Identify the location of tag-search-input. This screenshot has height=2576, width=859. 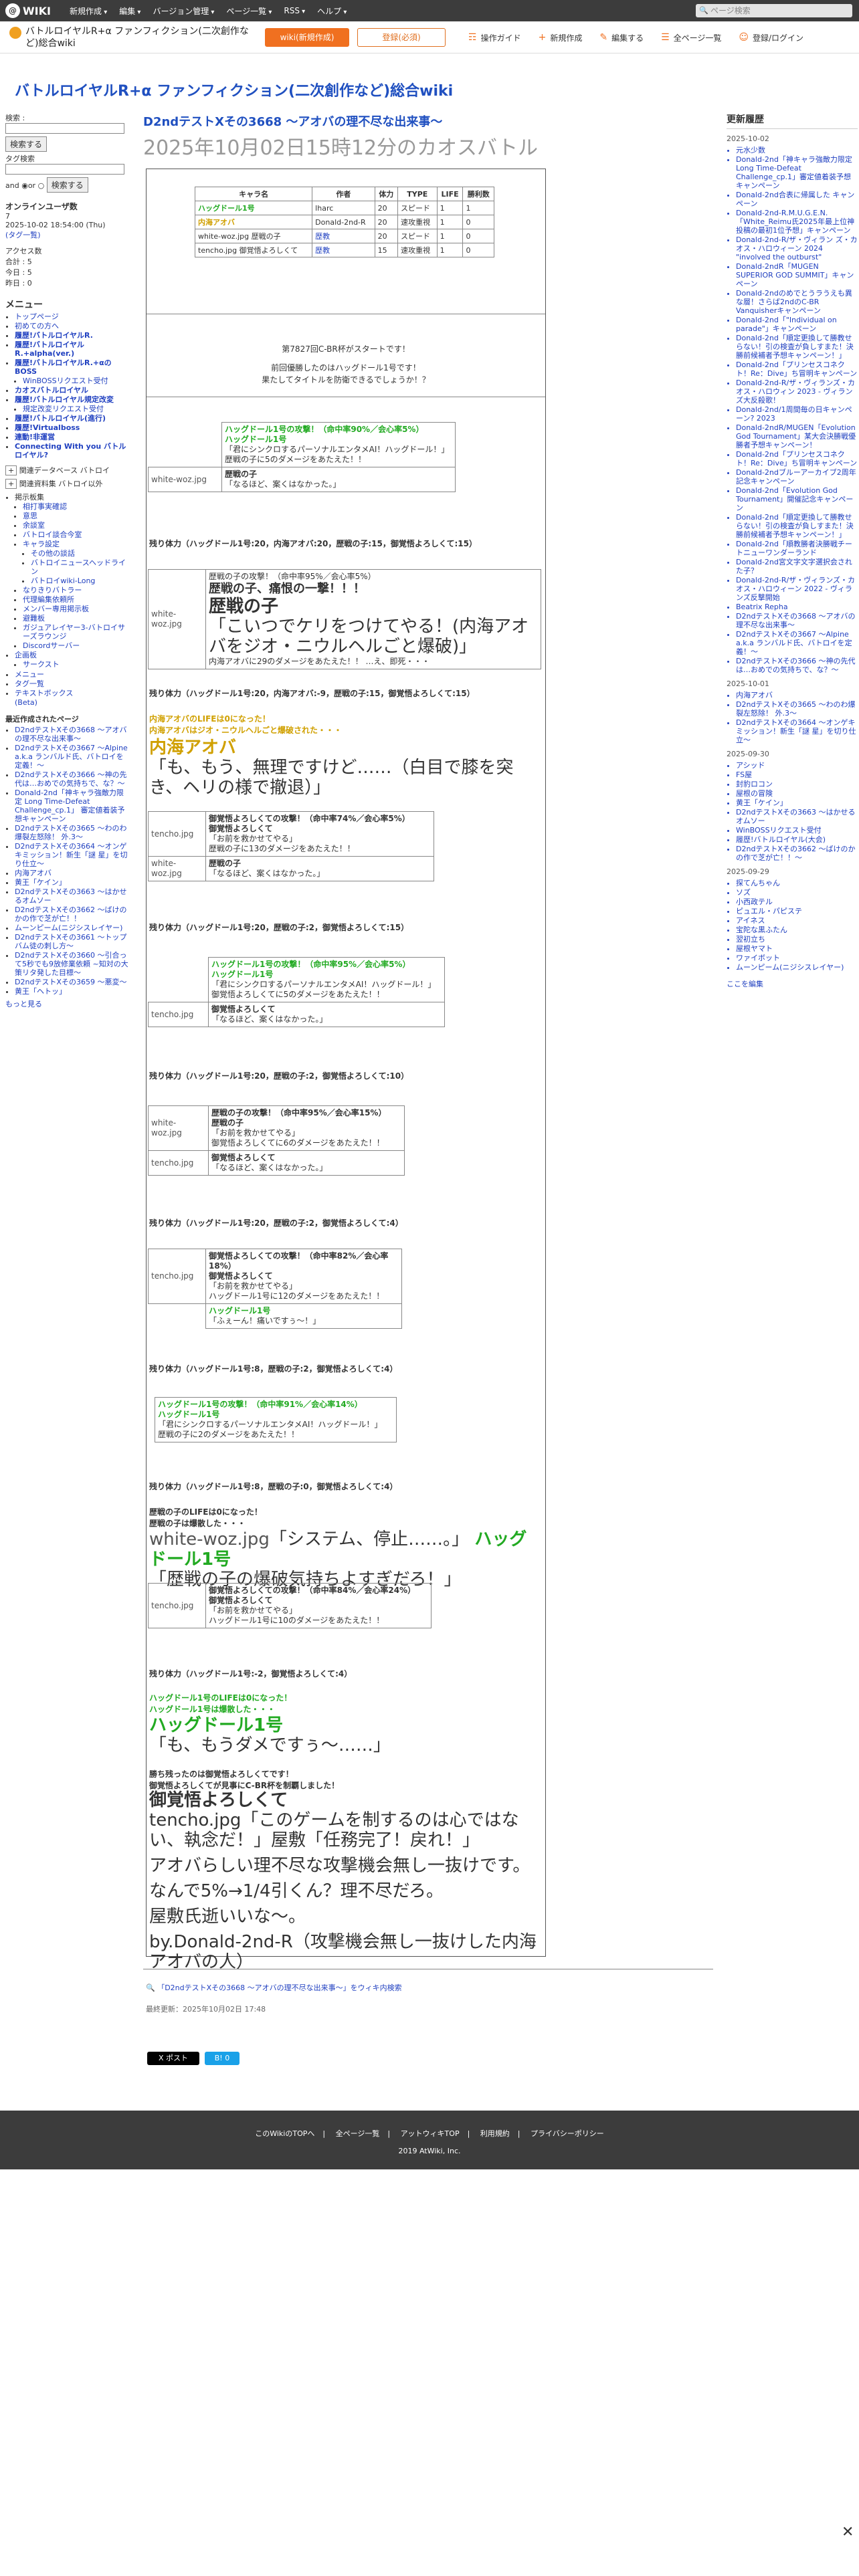
(64, 169).